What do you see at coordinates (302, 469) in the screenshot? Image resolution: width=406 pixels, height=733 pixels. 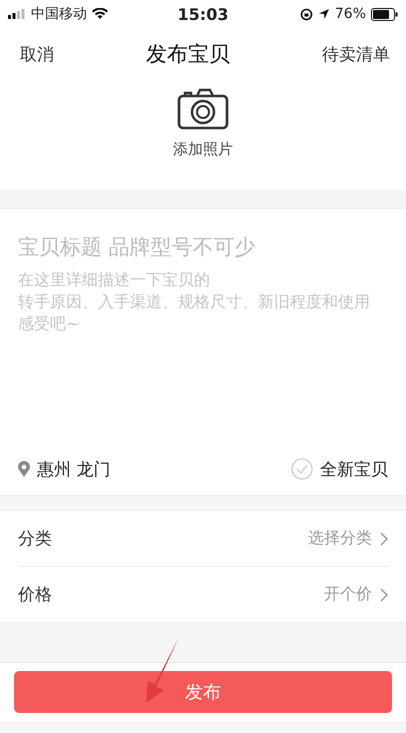 I see `checkbox-icon` at bounding box center [302, 469].